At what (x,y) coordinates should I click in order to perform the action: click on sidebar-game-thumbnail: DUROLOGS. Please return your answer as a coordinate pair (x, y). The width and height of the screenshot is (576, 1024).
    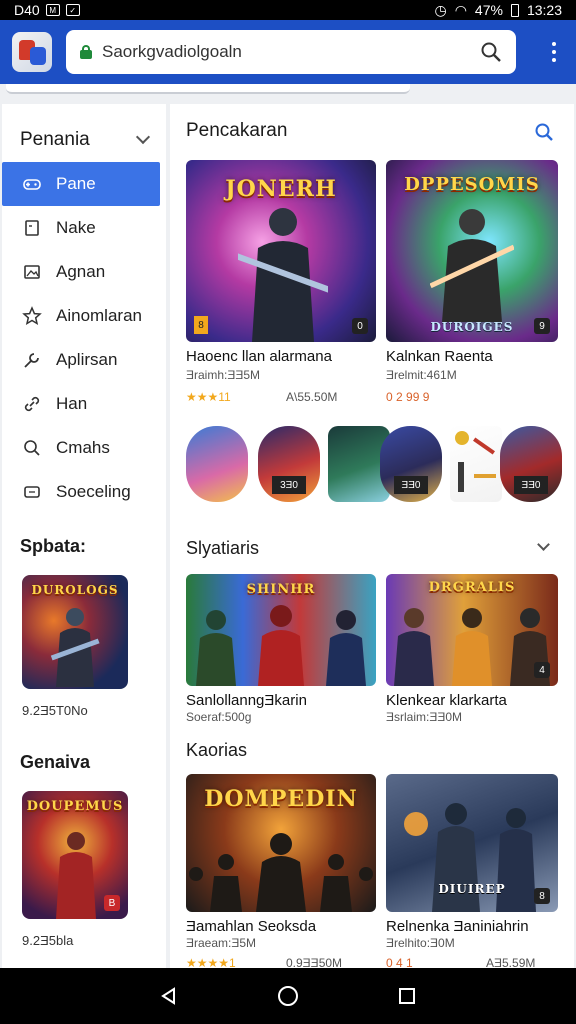
    Looking at the image, I should click on (75, 632).